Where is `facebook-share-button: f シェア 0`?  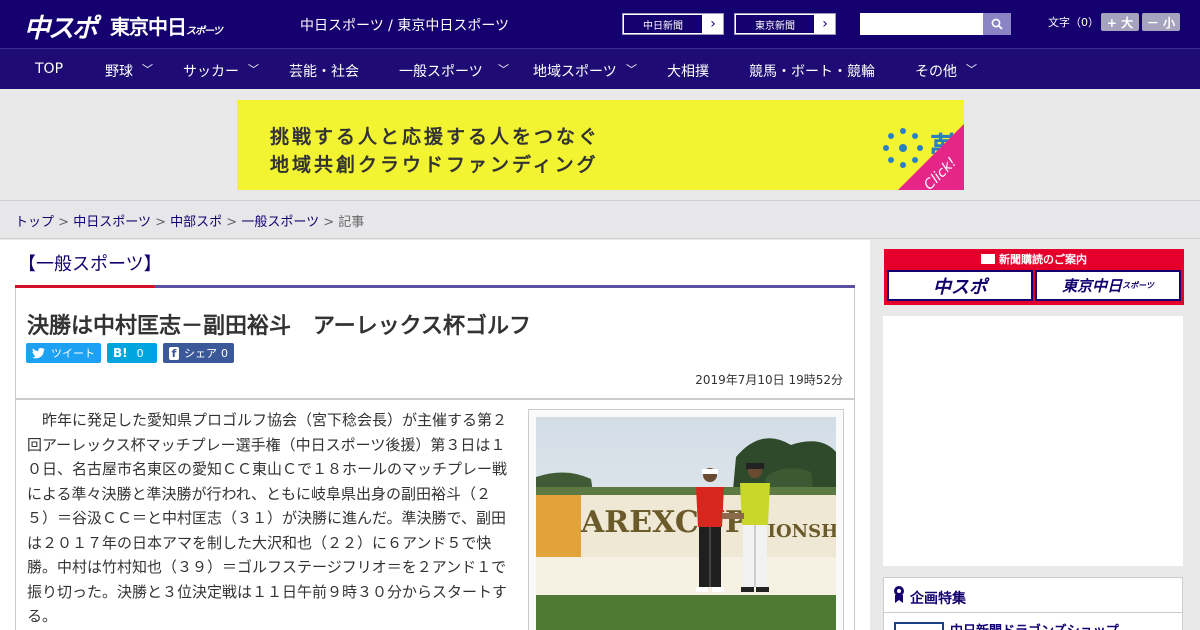 facebook-share-button: f シェア 0 is located at coordinates (198, 353).